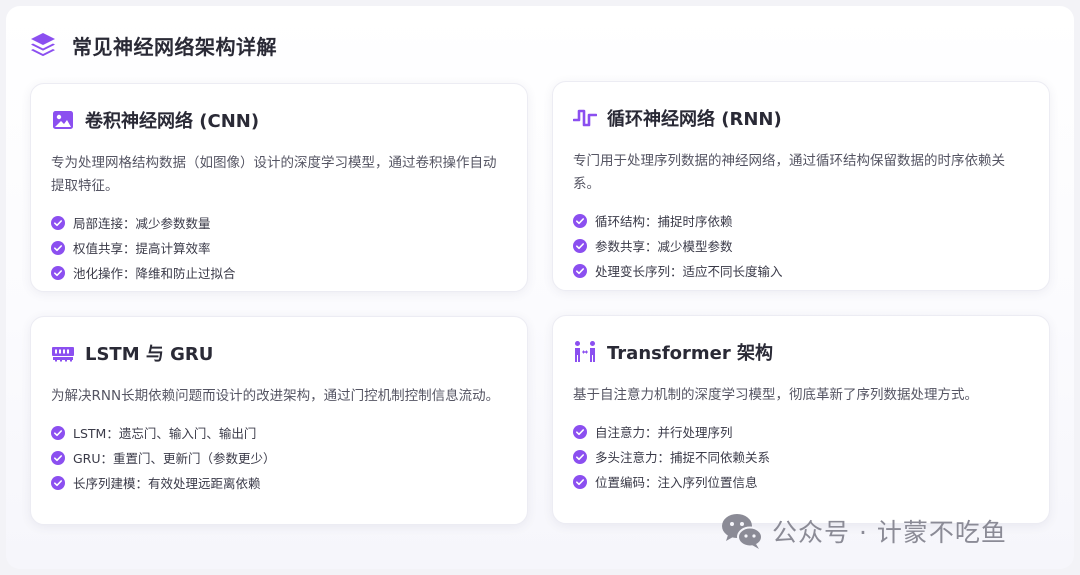 This screenshot has height=575, width=1080. What do you see at coordinates (664, 246) in the screenshot?
I see `feature-text: 参数共享：减少模型参数` at bounding box center [664, 246].